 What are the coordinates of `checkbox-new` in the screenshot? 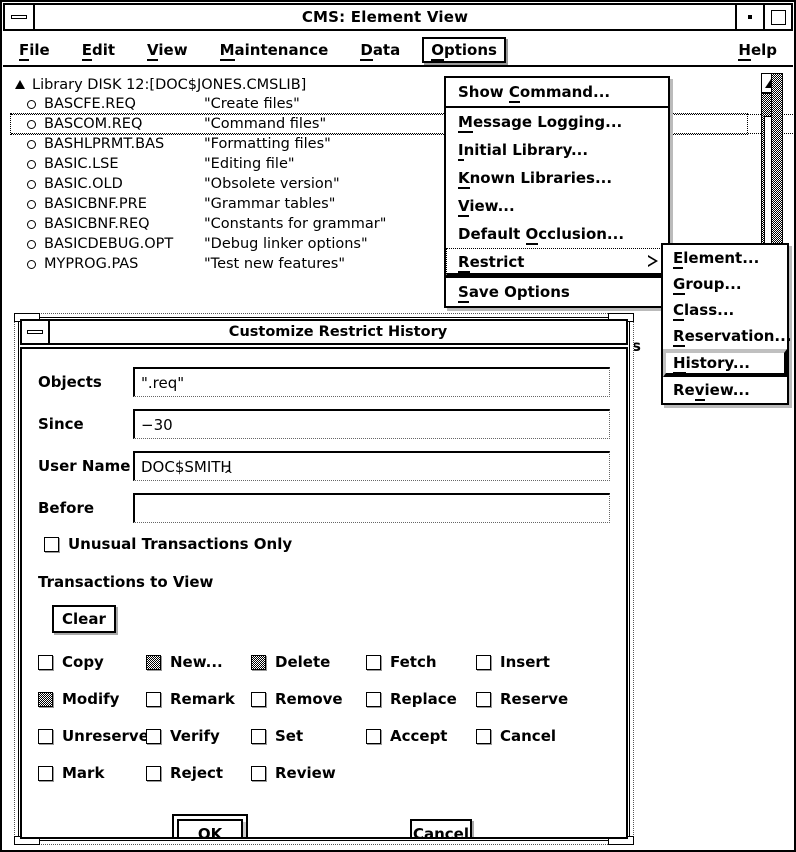 It's located at (153, 662).